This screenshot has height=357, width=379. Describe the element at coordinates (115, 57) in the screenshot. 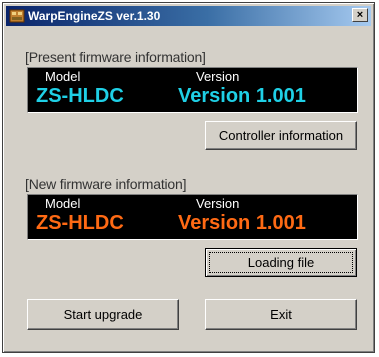

I see `present-firmware-label: [Present firmware information]` at that location.